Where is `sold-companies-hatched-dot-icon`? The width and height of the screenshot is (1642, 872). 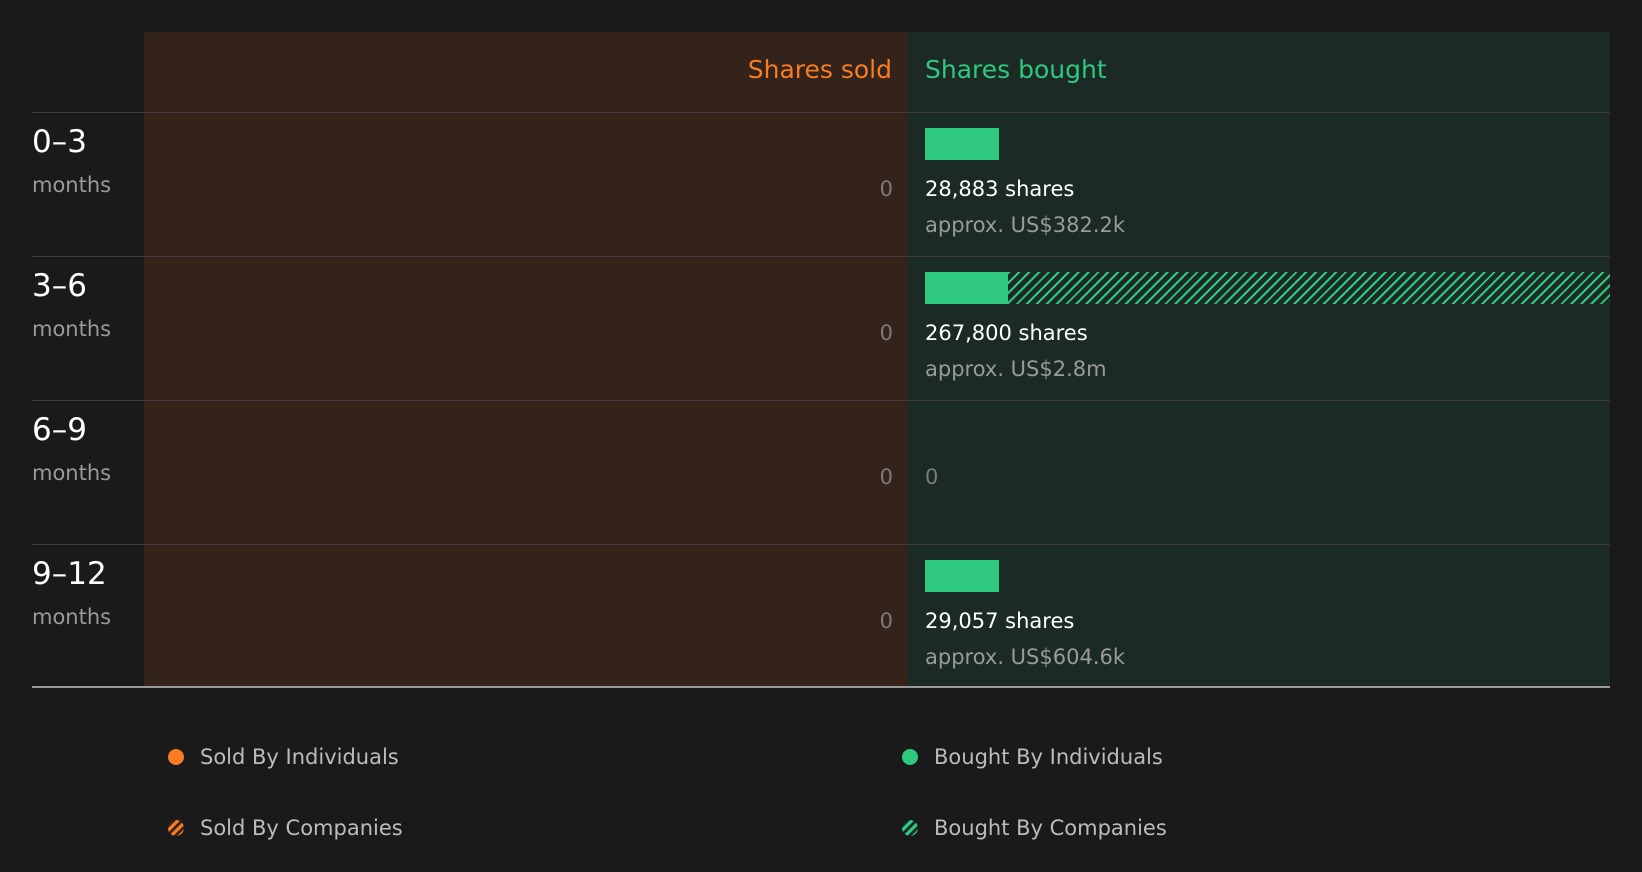
sold-companies-hatched-dot-icon is located at coordinates (176, 828).